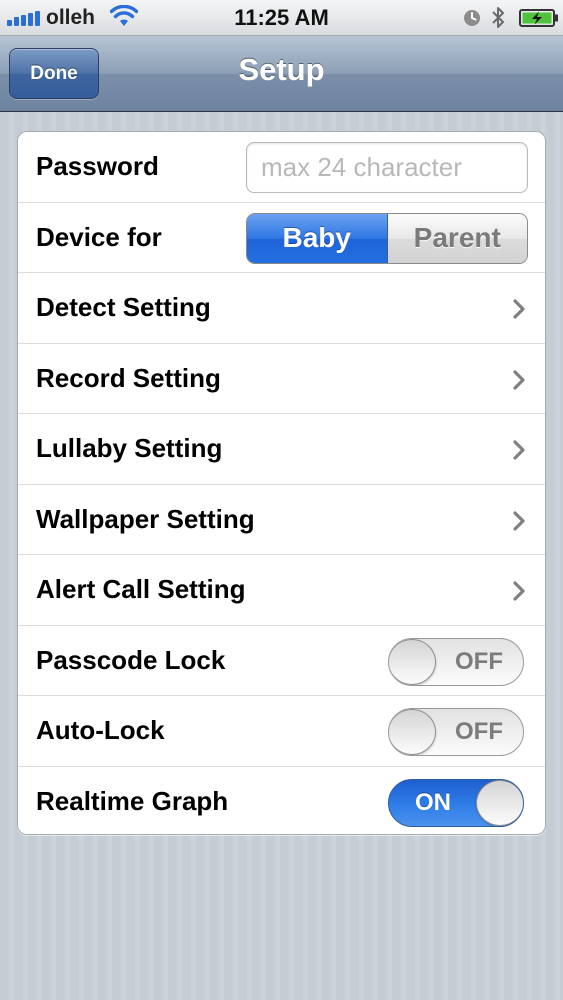  I want to click on alert-call-setting-label: Alert Call Setting, so click(141, 589).